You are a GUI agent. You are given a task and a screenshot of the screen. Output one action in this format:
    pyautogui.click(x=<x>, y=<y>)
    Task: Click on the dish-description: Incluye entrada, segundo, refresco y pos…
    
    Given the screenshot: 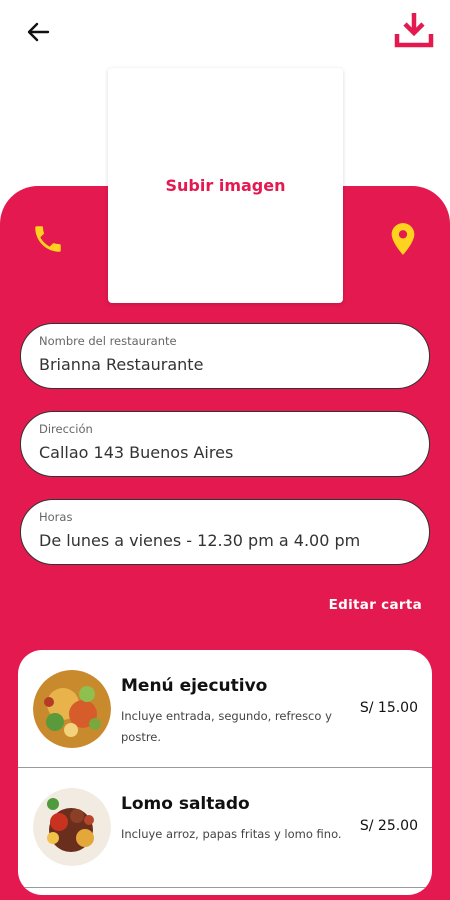 What is the action you would take?
    pyautogui.click(x=226, y=726)
    